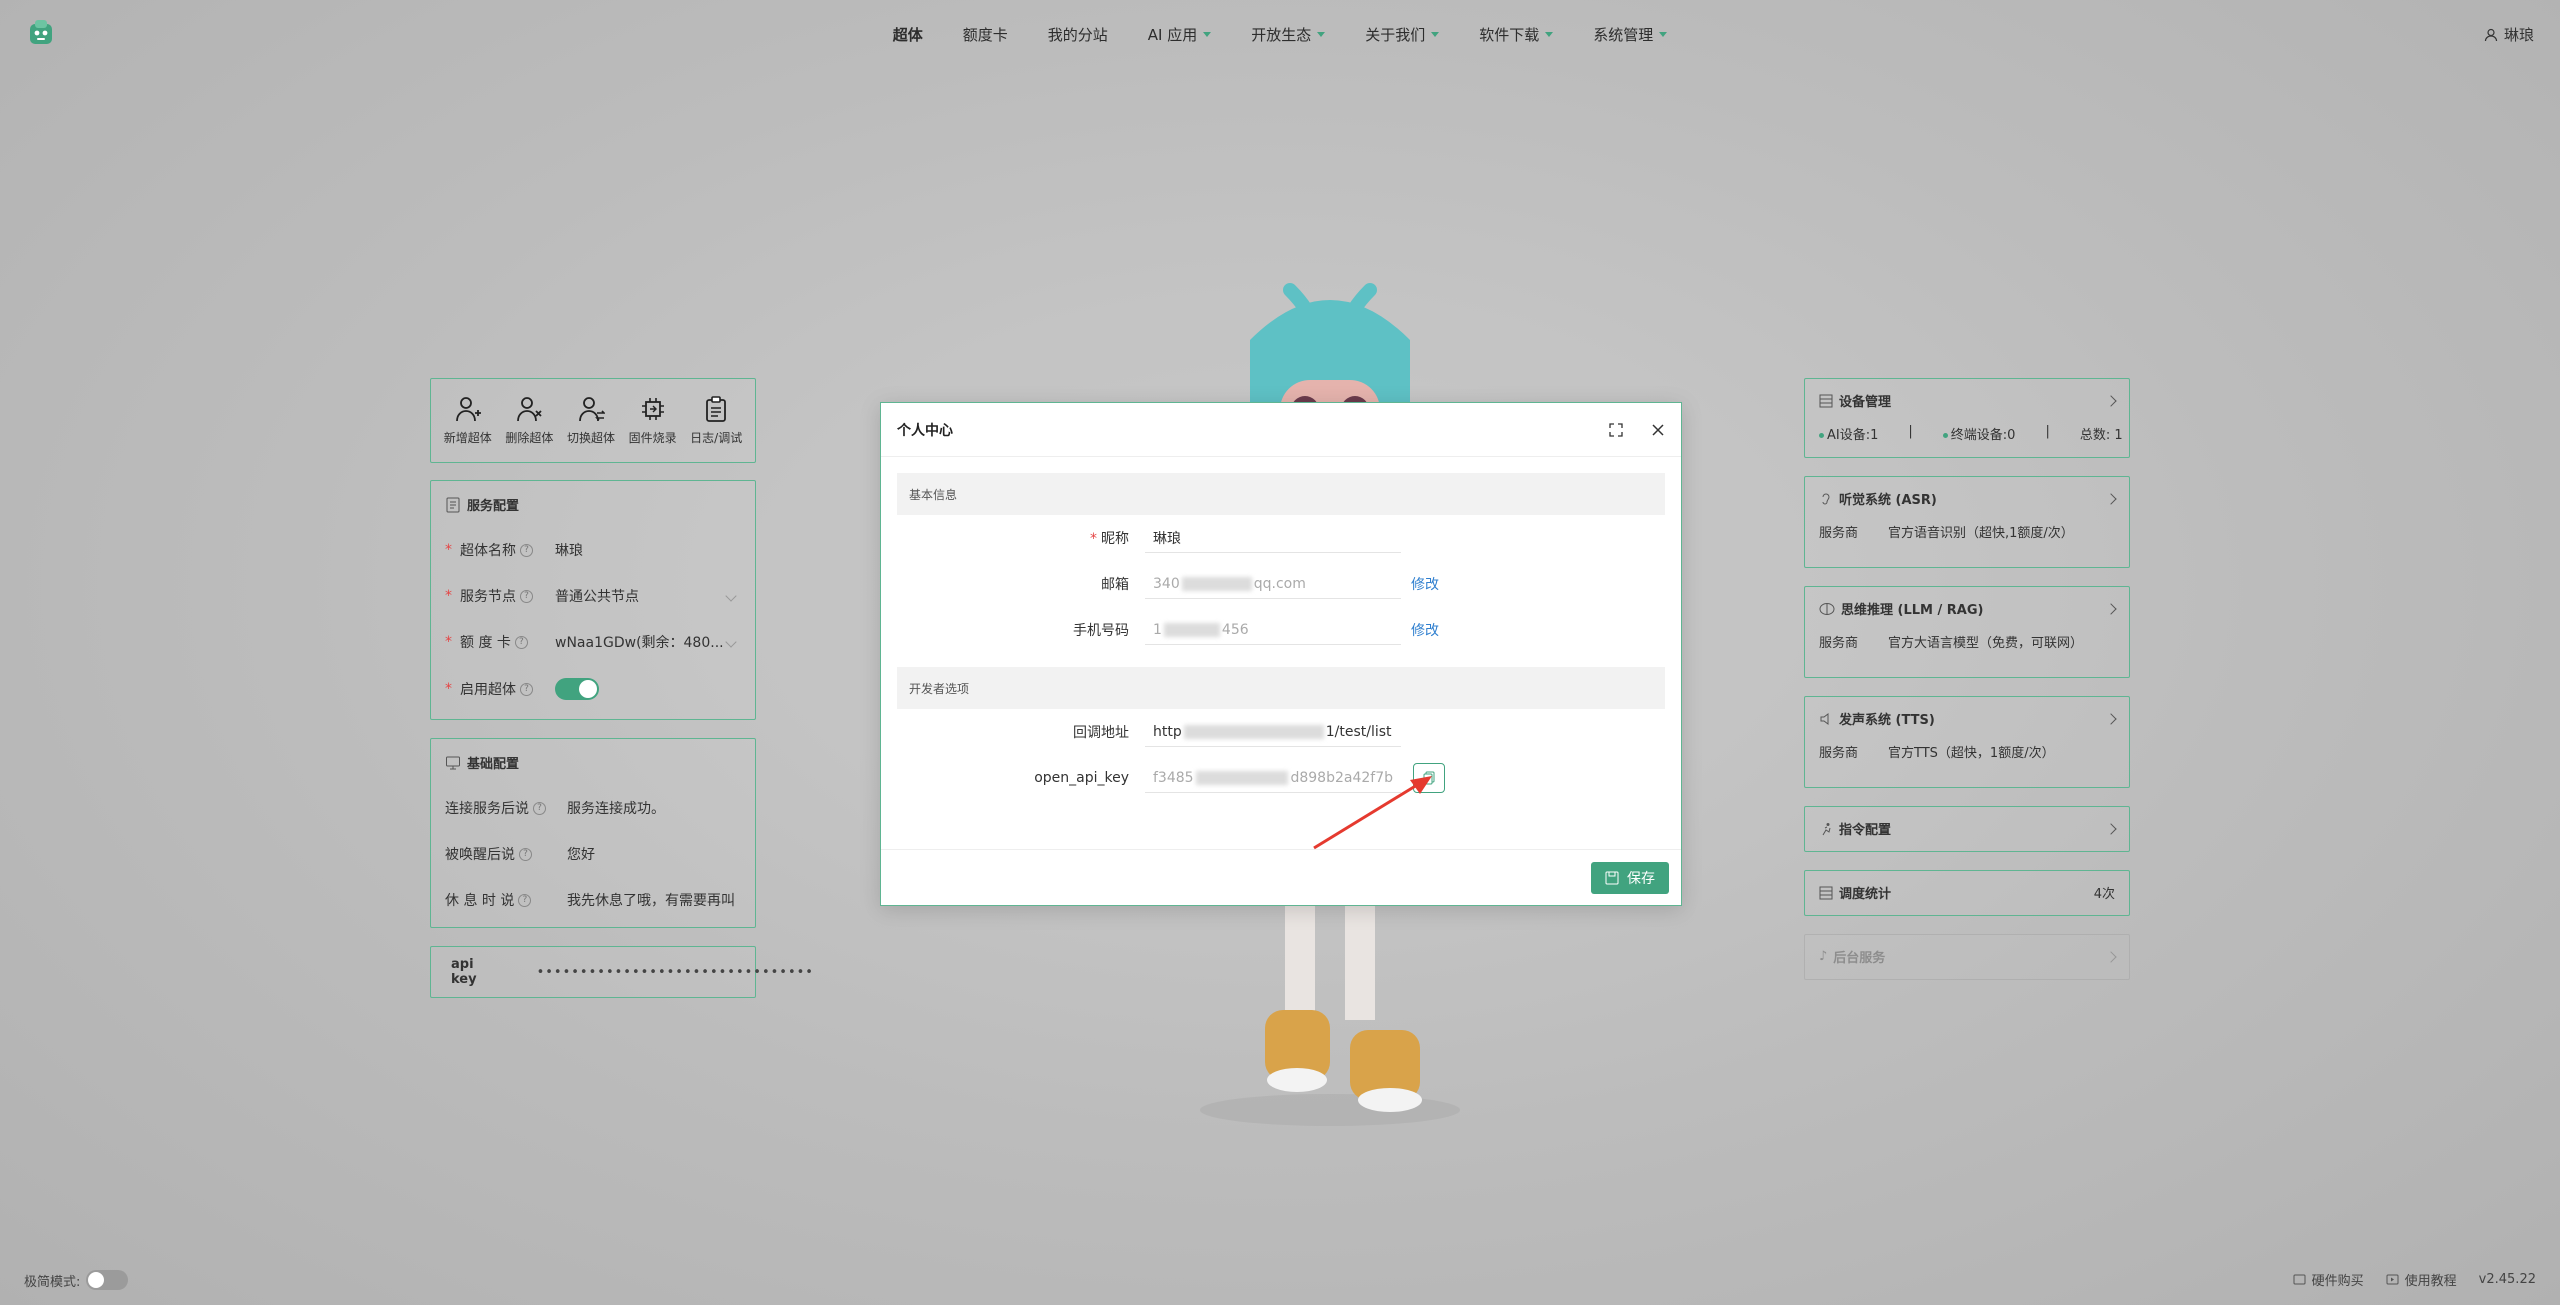  I want to click on service-config-title: 服务配置, so click(593, 504).